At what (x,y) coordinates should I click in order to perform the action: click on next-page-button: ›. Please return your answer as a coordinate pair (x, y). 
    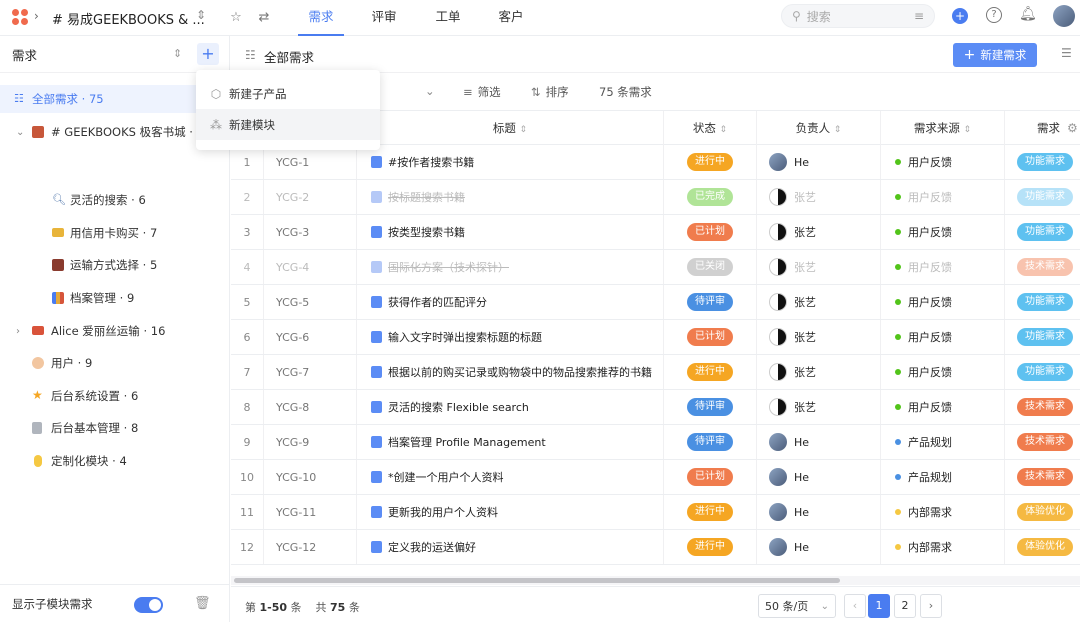
    Looking at the image, I should click on (931, 606).